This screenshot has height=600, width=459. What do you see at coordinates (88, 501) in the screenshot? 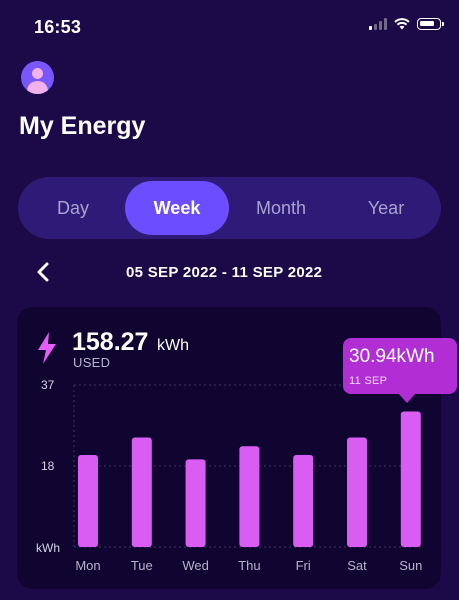
I see `bar-mon` at bounding box center [88, 501].